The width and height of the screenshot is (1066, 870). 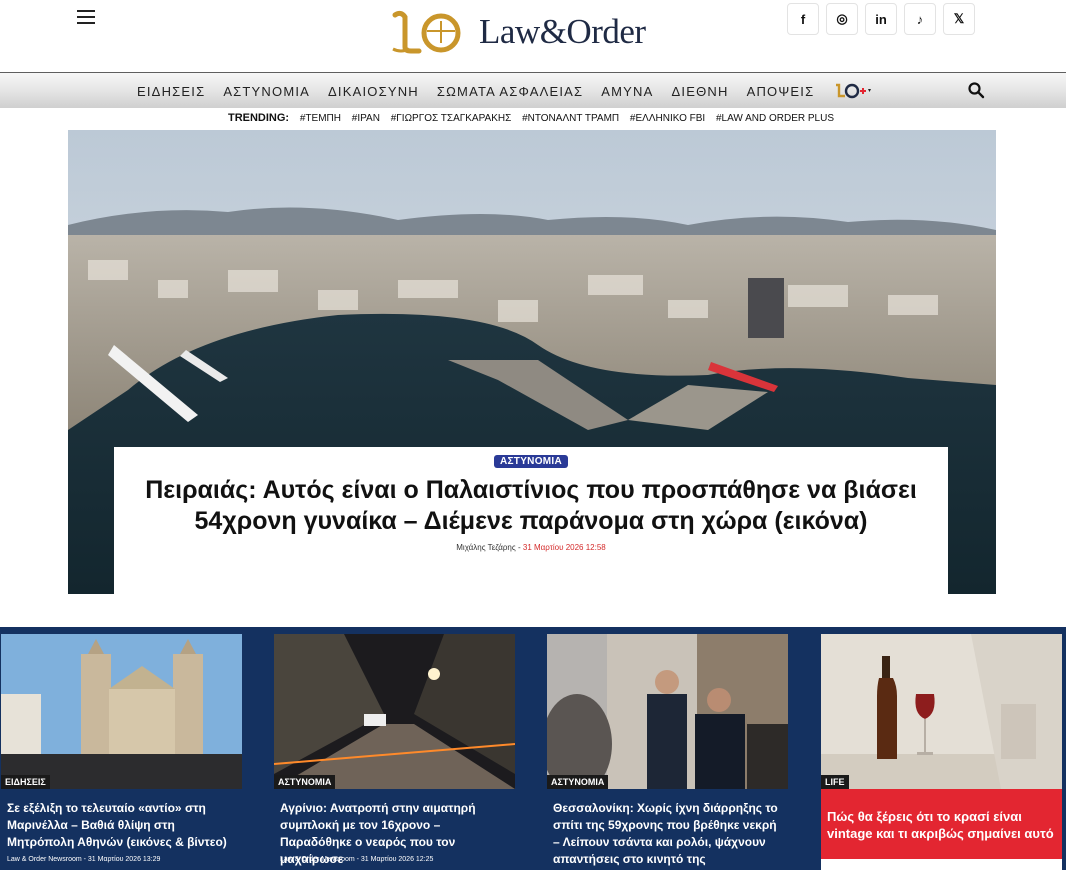 I want to click on facebook-icon: f, so click(x=803, y=19).